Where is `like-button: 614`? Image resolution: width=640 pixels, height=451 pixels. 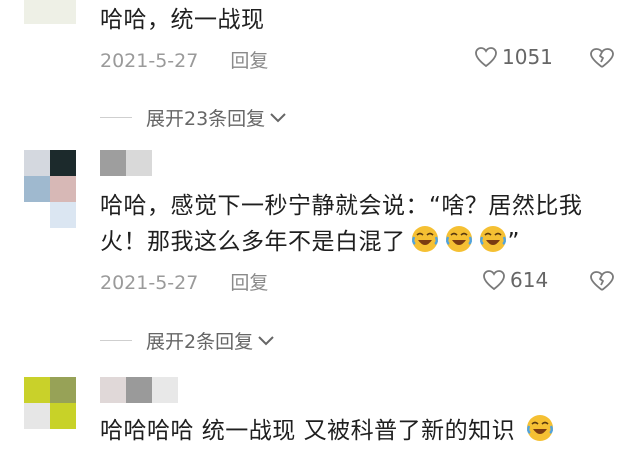 like-button: 614 is located at coordinates (515, 280).